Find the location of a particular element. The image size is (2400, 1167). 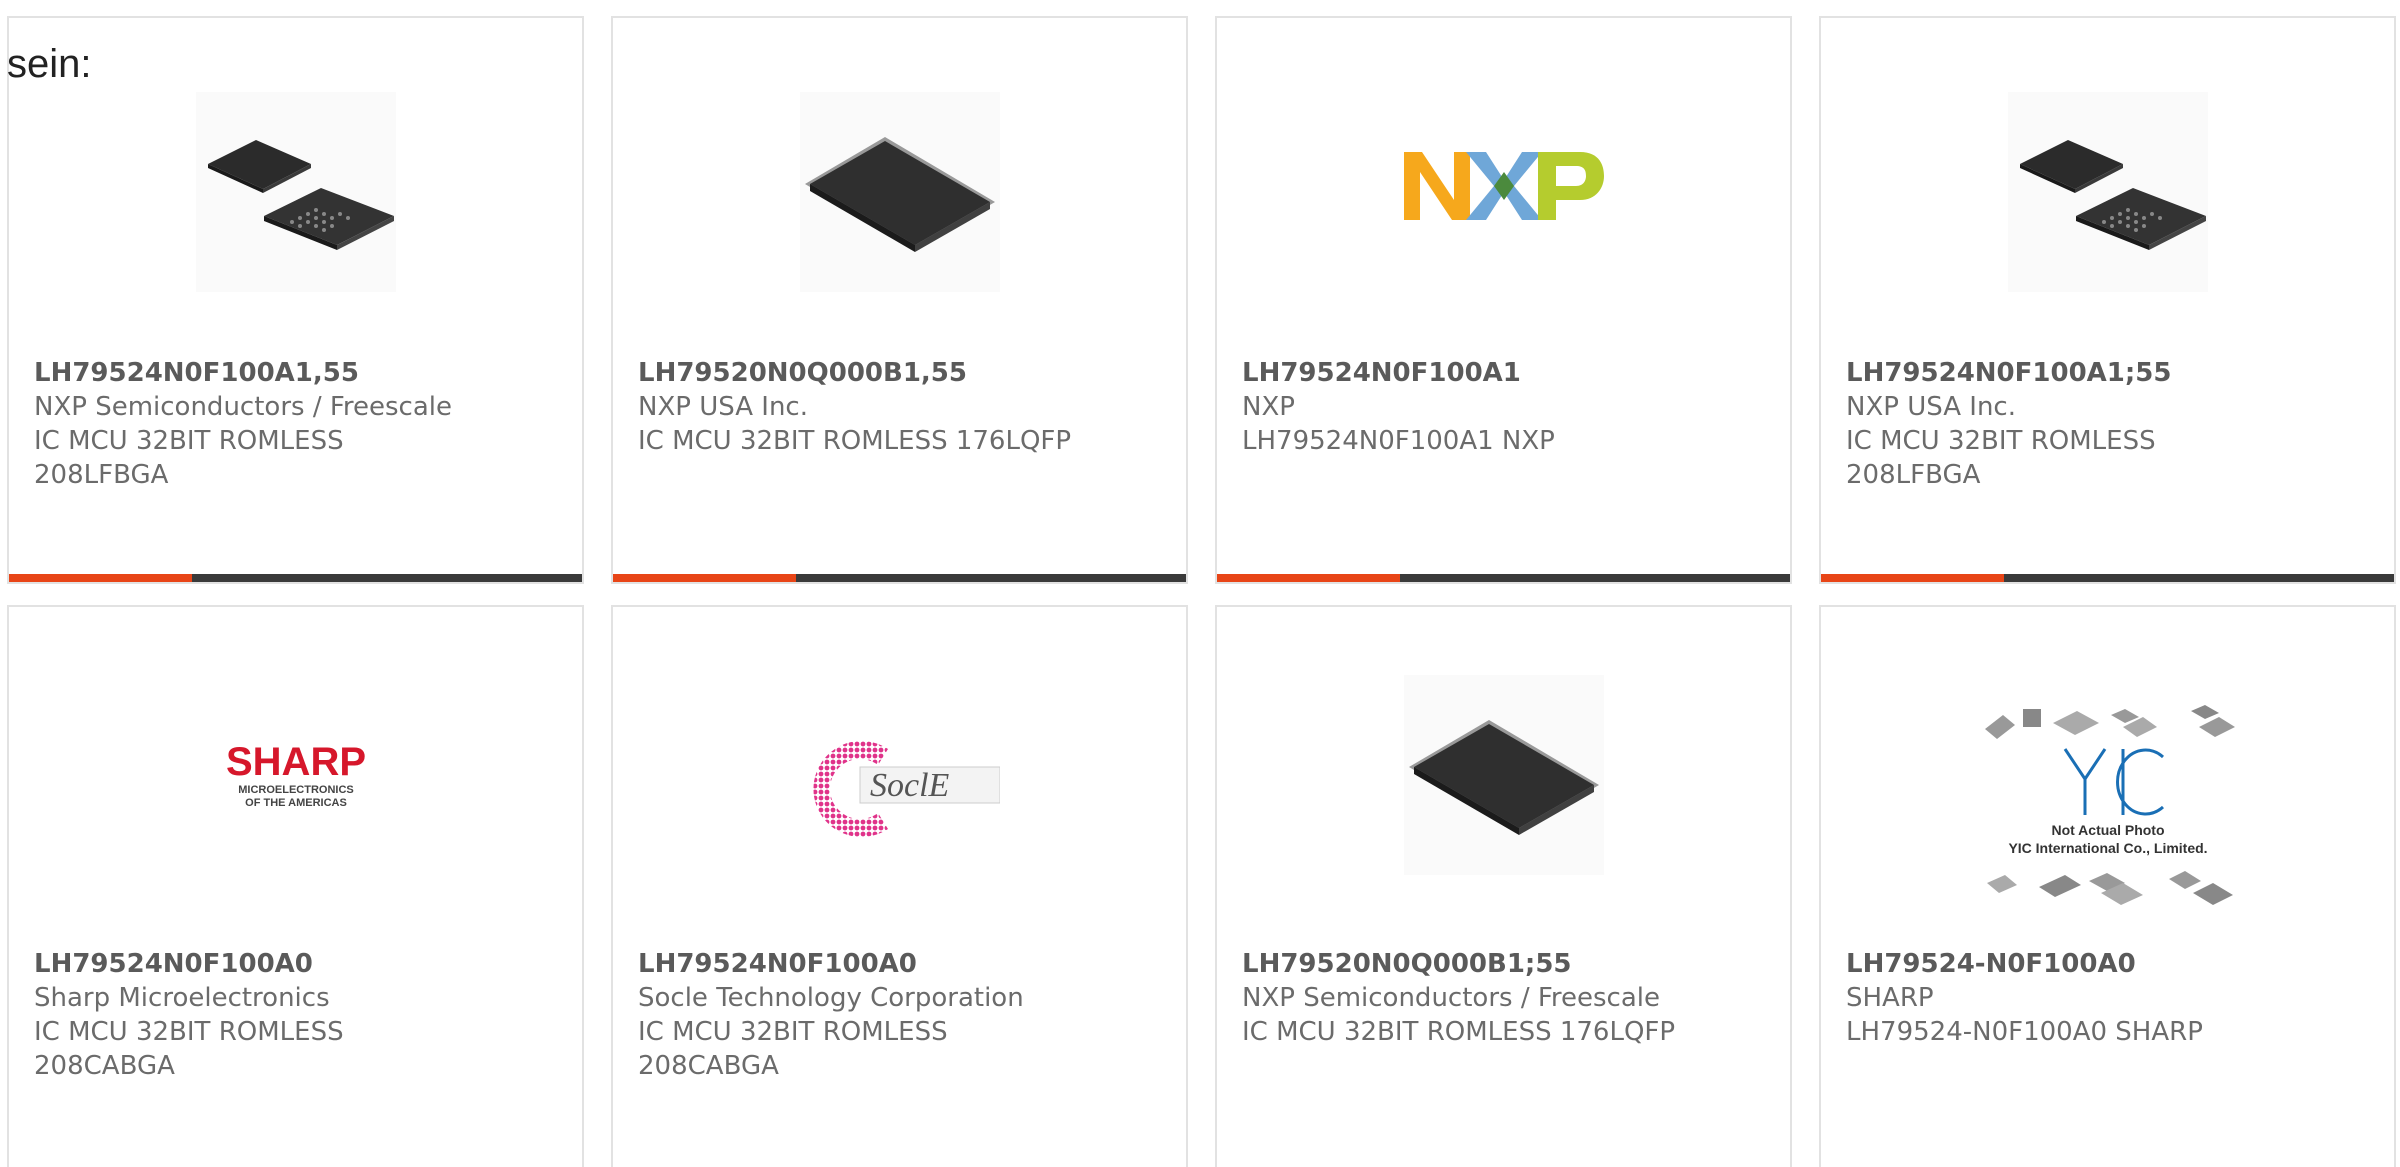

description-line: LH79524-N0F100A0 SHARP is located at coordinates (2024, 1032).